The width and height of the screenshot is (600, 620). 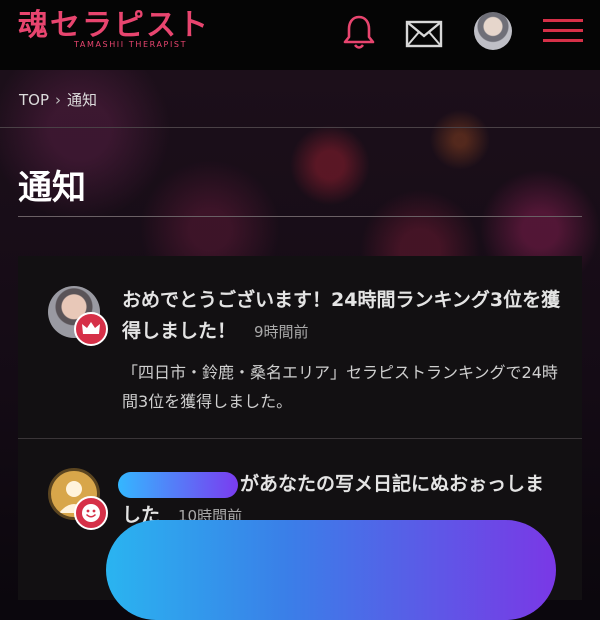 What do you see at coordinates (300, 35) in the screenshot?
I see `site-header: 魂セラピスト TAMASHII THERAPIST` at bounding box center [300, 35].